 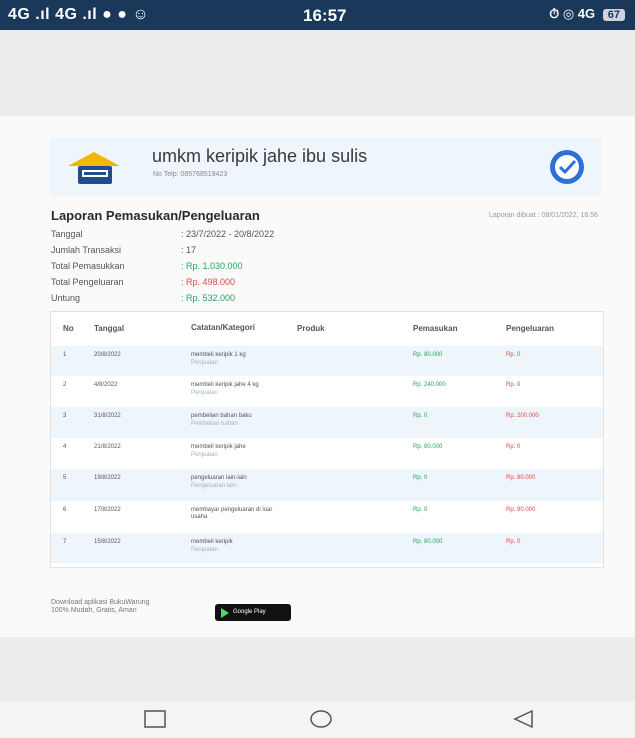 I want to click on download-tagline: 100% Mudah, Gratis, Aman, so click(x=94, y=610).